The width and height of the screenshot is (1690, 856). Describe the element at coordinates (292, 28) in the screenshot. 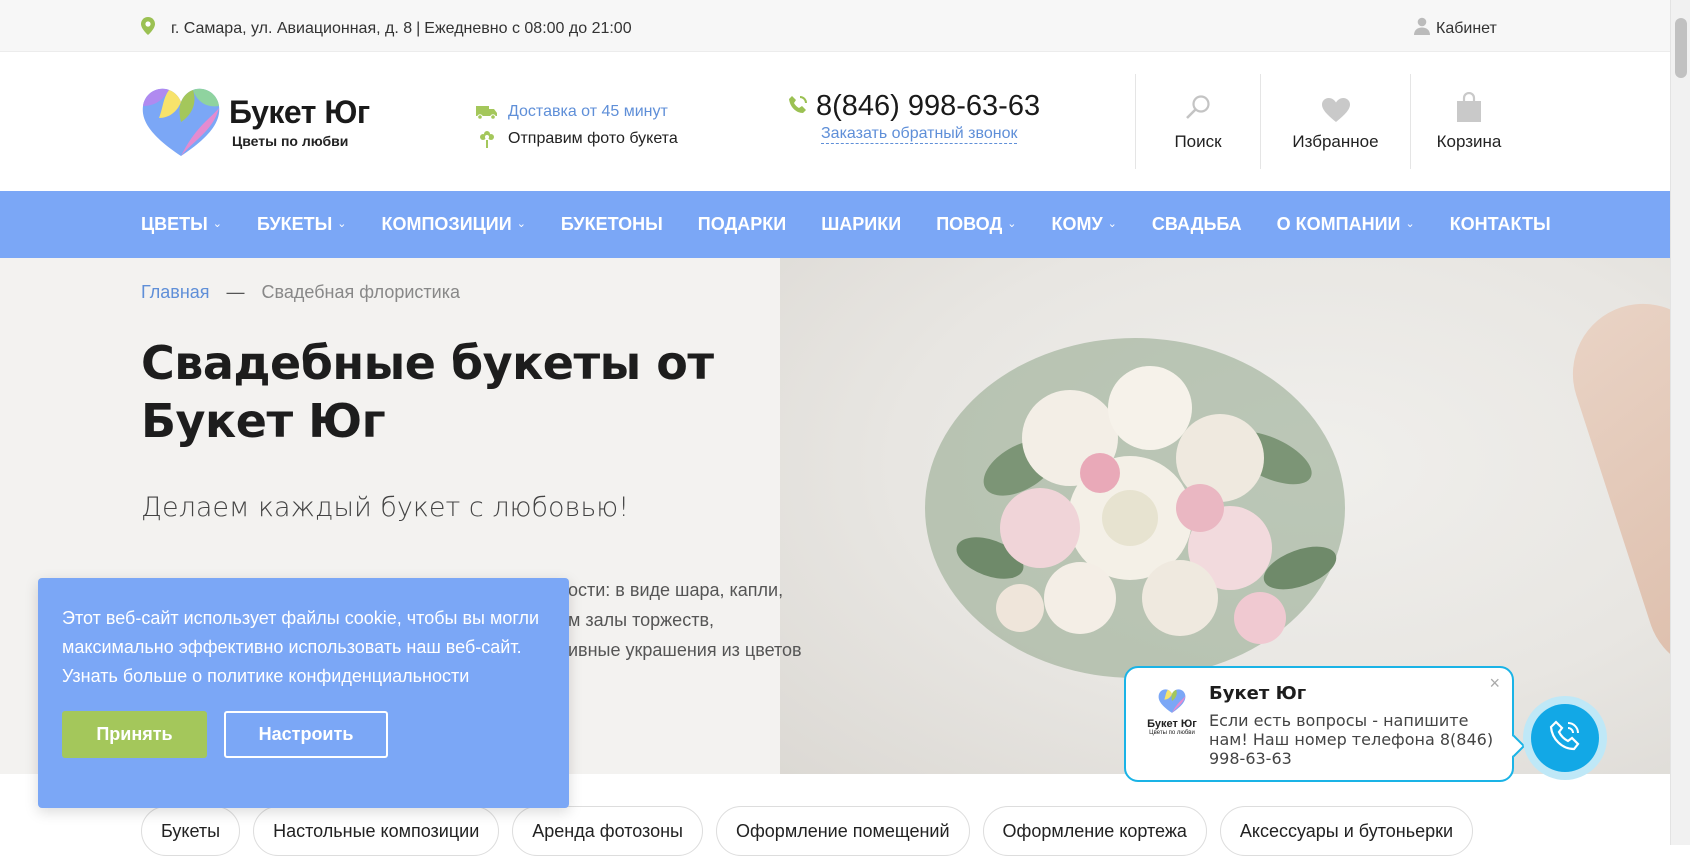

I see `address-text: г. Самара, ул. Авиационная, д. 8` at that location.